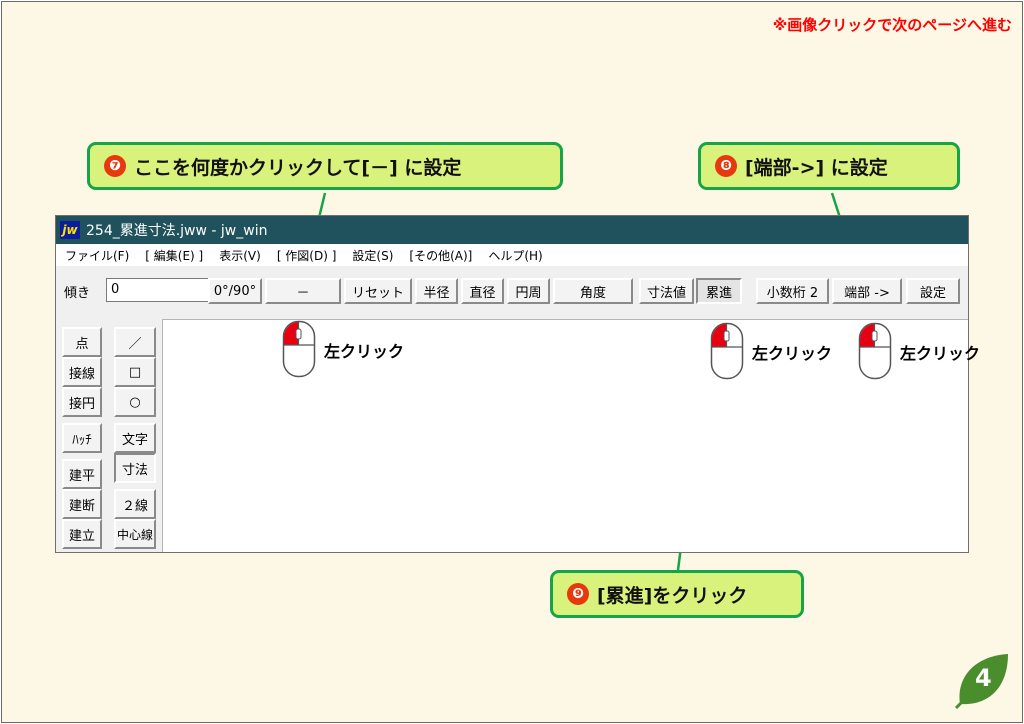 The height and width of the screenshot is (724, 1024). Describe the element at coordinates (82, 372) in the screenshot. I see `tool-tangent-line: 接線` at that location.